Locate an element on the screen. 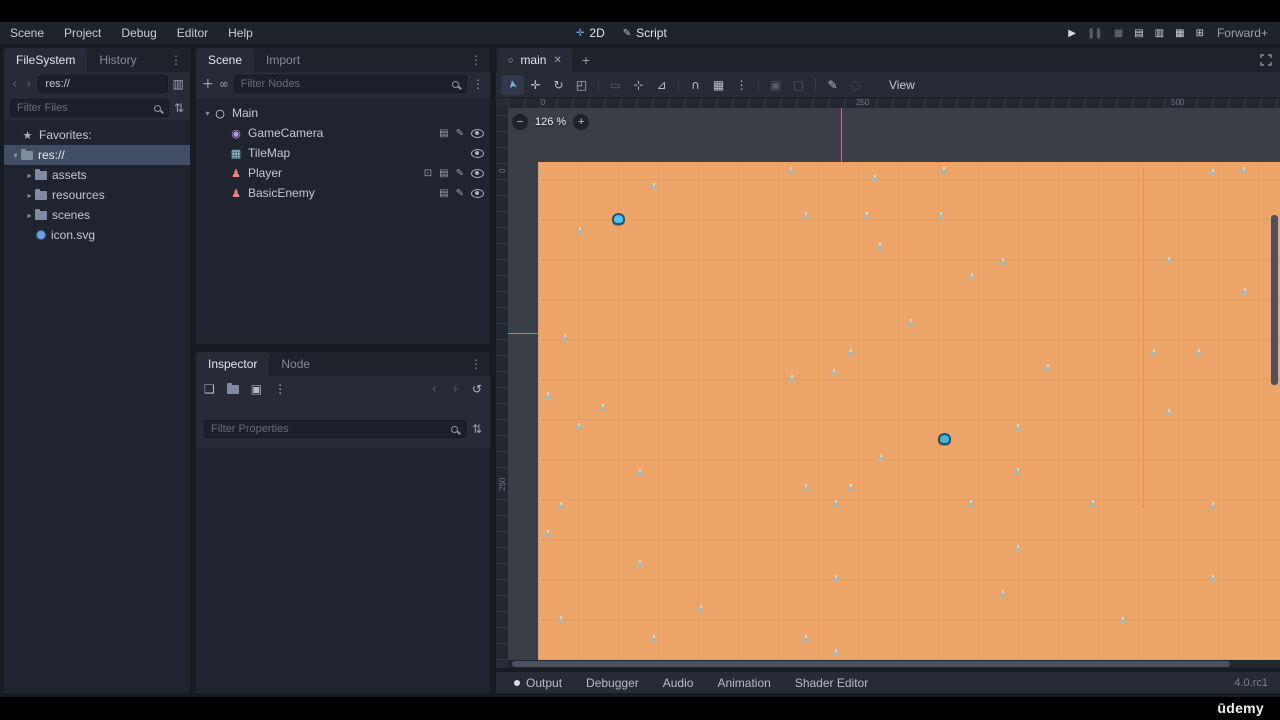 The width and height of the screenshot is (1280, 720). fs-item-resources: ▸ resources is located at coordinates (97, 195).